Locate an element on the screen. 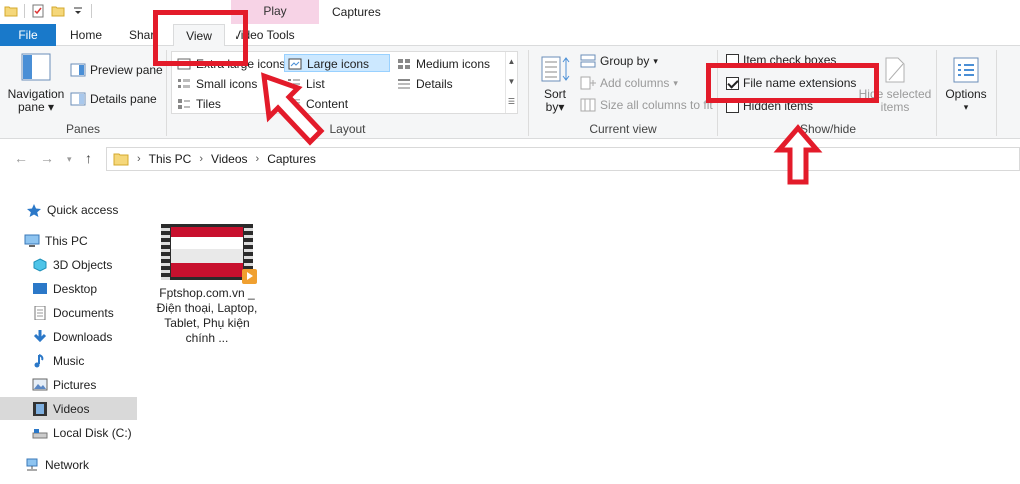 This screenshot has height=484, width=1020. sidebar-item-label: Pictures is located at coordinates (75, 384).